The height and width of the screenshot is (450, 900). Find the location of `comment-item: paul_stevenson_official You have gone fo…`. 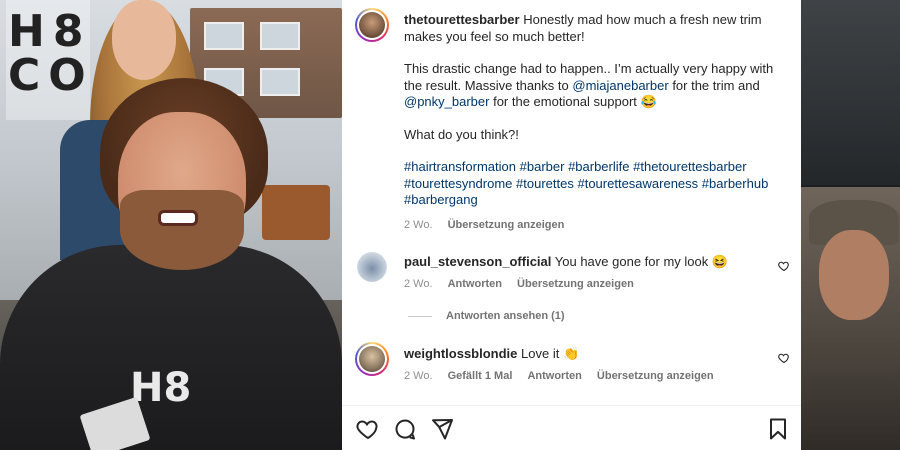

comment-item: paul_stevenson_official You have gone fo… is located at coordinates (584, 262).